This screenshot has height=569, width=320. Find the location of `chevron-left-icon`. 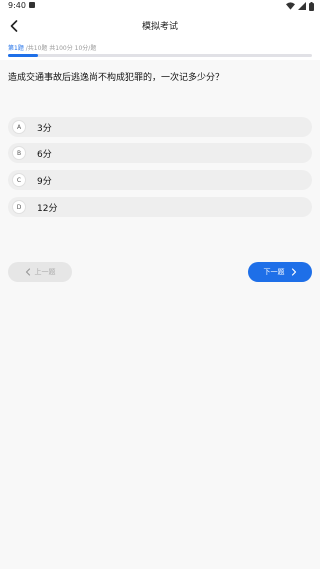

chevron-left-icon is located at coordinates (27, 272).